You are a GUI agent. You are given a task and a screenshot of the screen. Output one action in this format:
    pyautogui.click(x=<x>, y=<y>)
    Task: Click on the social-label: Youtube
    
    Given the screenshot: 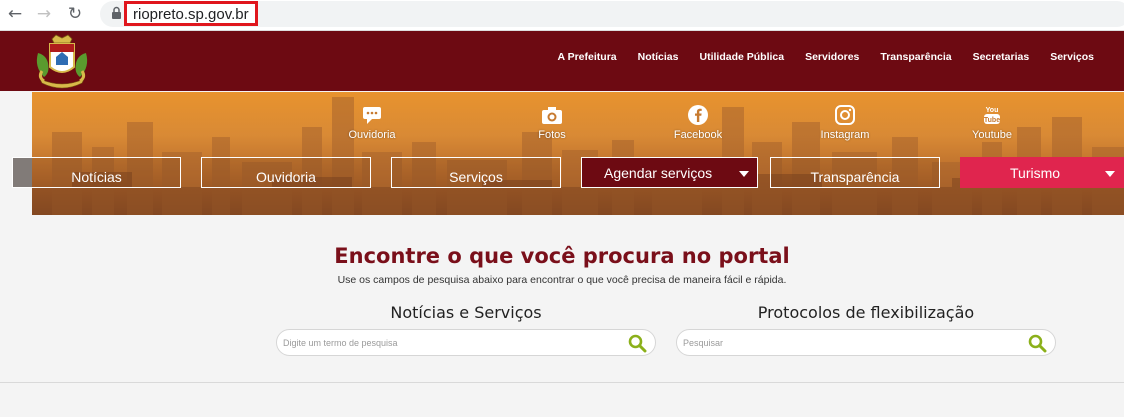 What is the action you would take?
    pyautogui.click(x=992, y=135)
    